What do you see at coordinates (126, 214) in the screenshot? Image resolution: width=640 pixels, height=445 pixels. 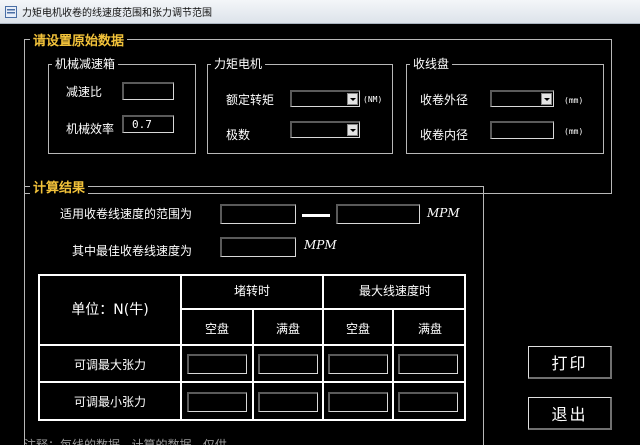 I see `speed-range-label: 适用收卷线速度的范围为` at bounding box center [126, 214].